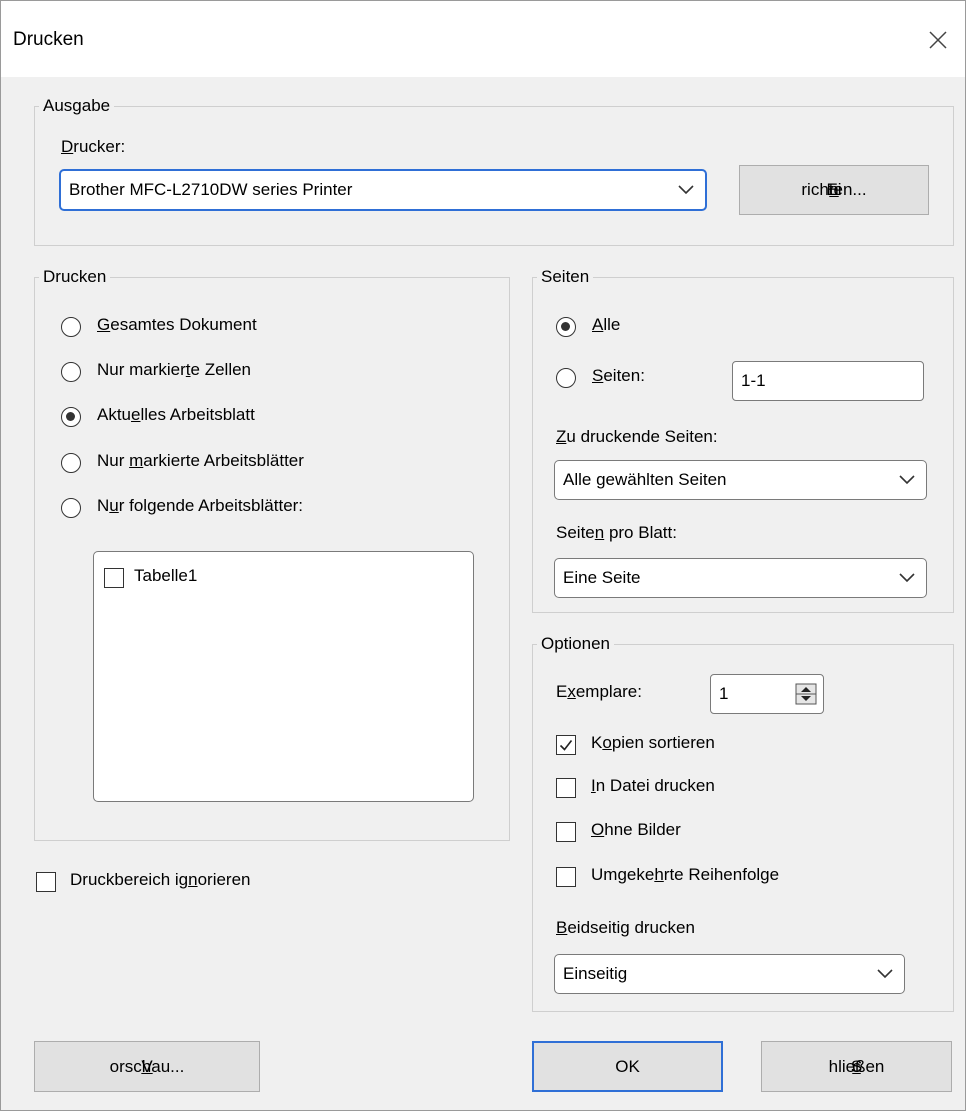  Describe the element at coordinates (71, 372) in the screenshot. I see `radio-selected-cells` at that location.